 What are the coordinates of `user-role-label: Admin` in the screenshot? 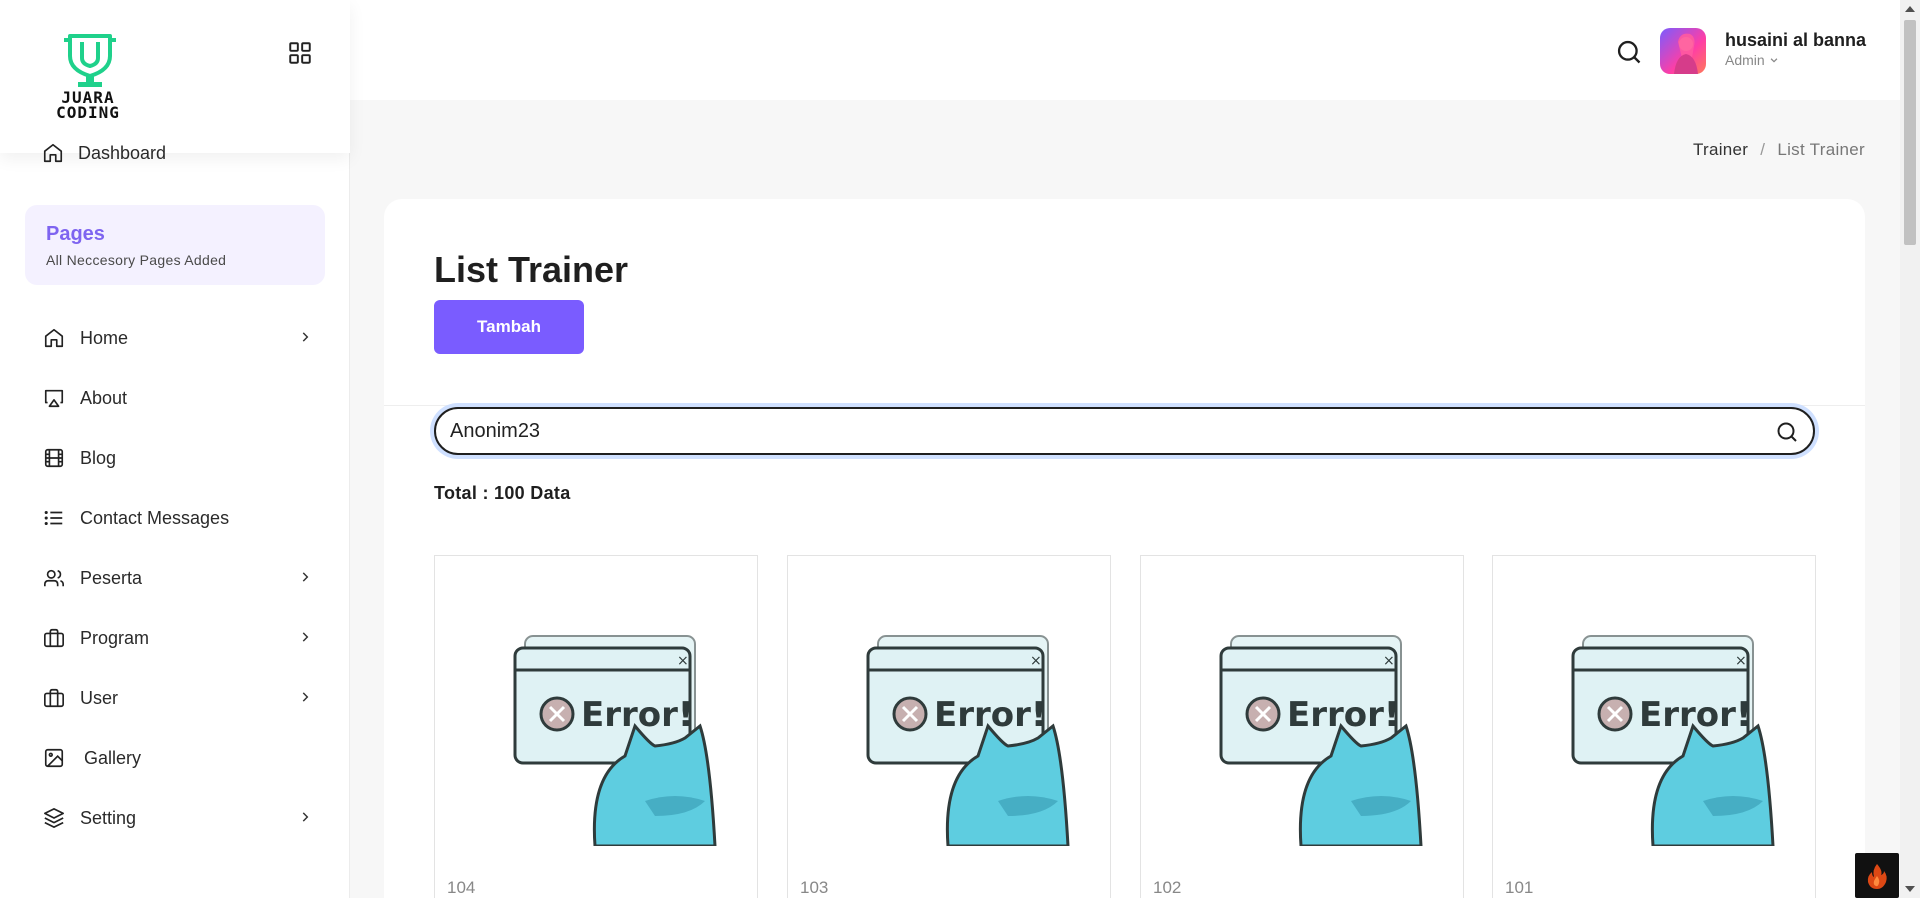 It's located at (1745, 60).